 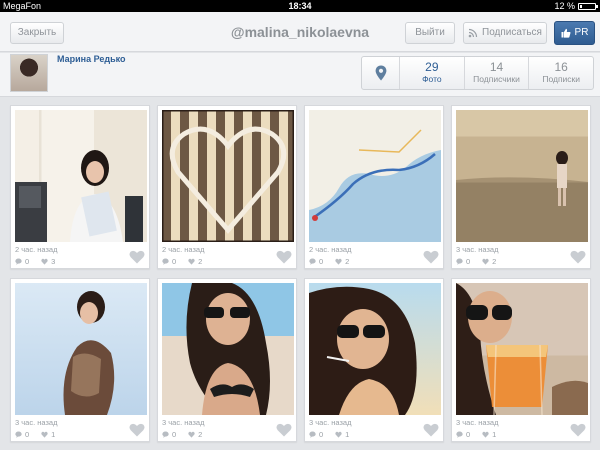 I want to click on map-pin-icon, so click(x=380, y=73).